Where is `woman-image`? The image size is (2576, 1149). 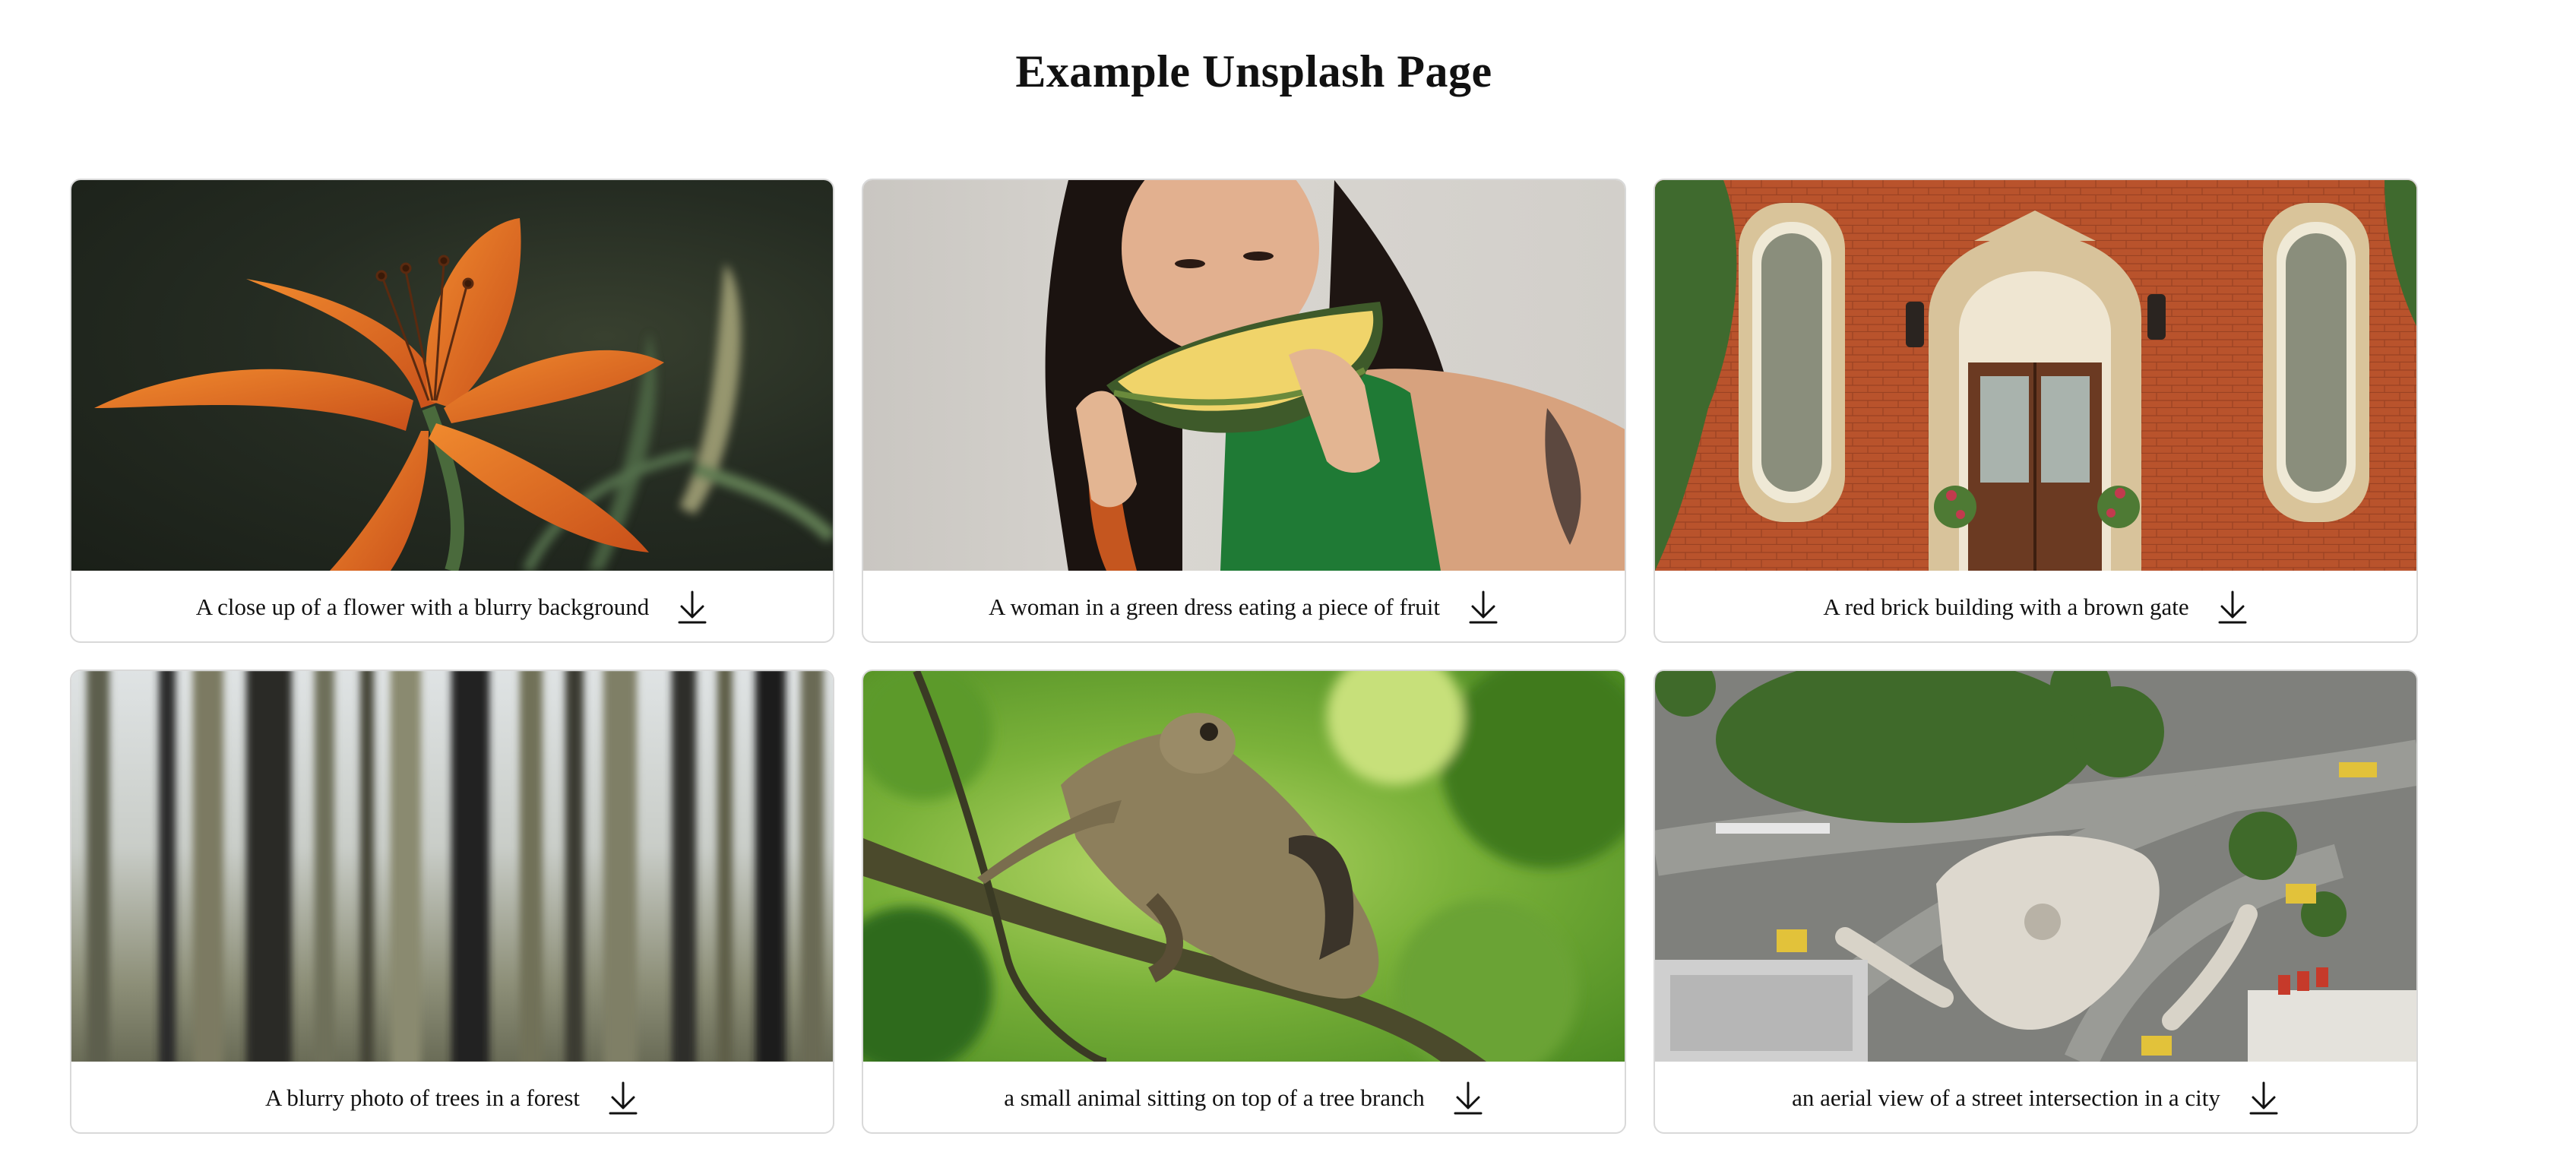
woman-image is located at coordinates (1335, 375).